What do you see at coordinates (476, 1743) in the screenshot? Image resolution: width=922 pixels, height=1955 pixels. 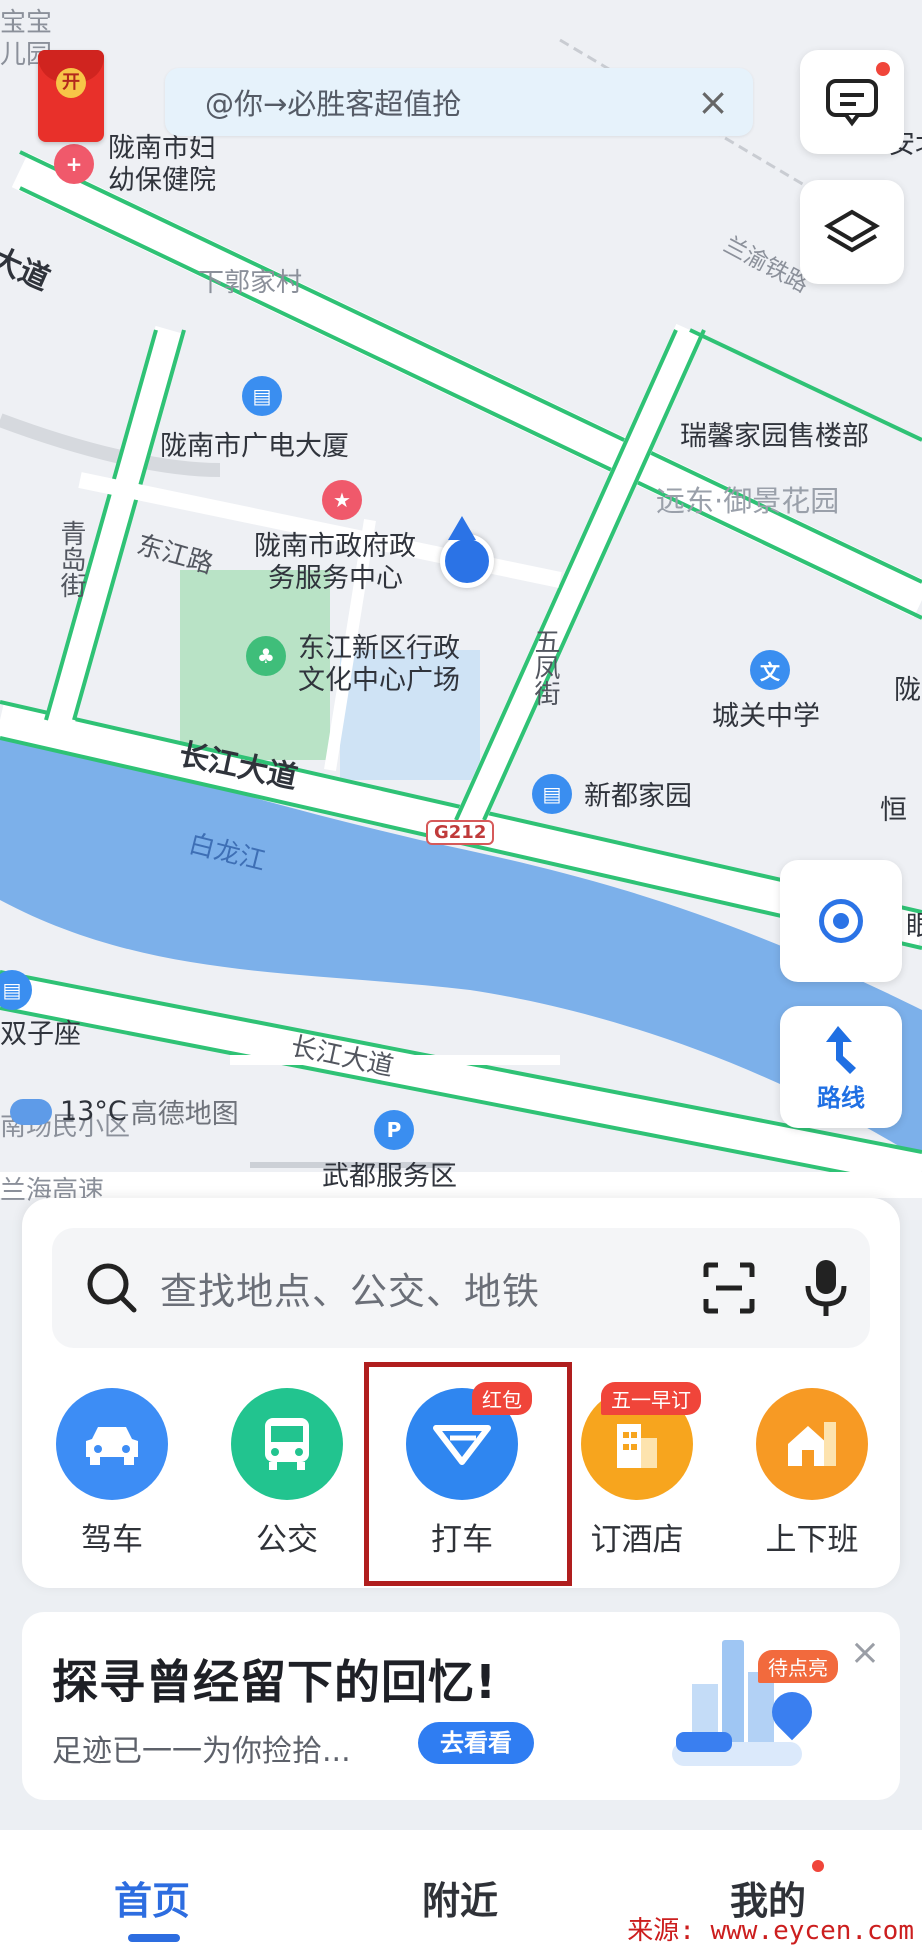 I see `go-see-button: 去看看` at bounding box center [476, 1743].